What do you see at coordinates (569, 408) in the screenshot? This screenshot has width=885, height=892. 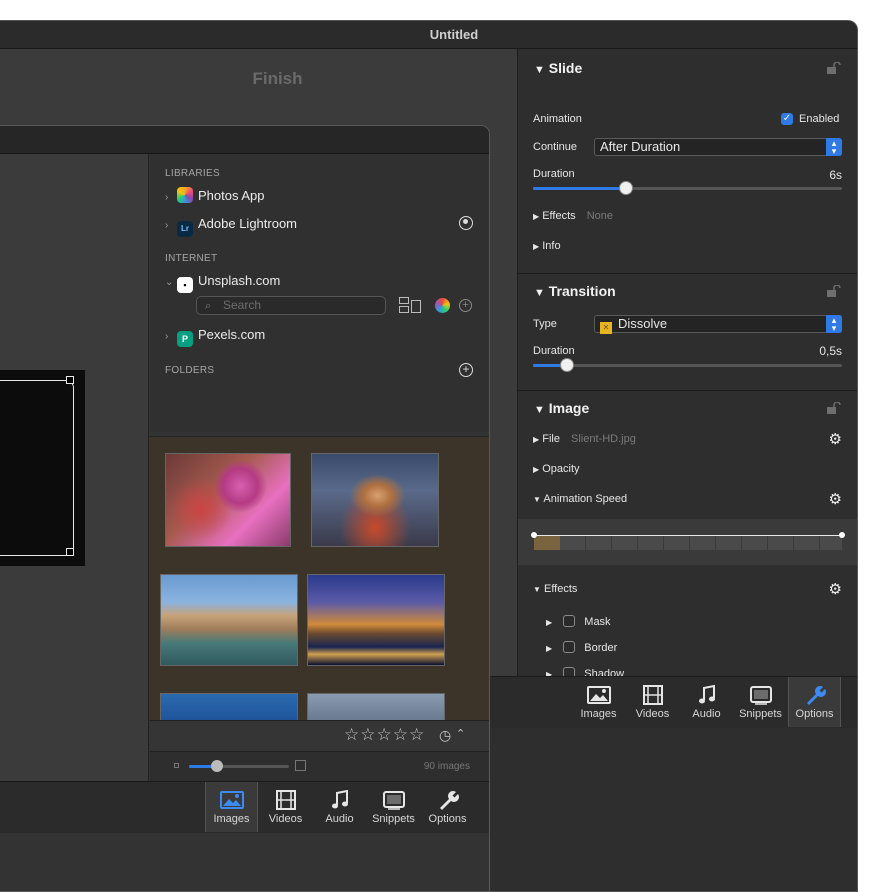 I see `image-section-title: Image` at bounding box center [569, 408].